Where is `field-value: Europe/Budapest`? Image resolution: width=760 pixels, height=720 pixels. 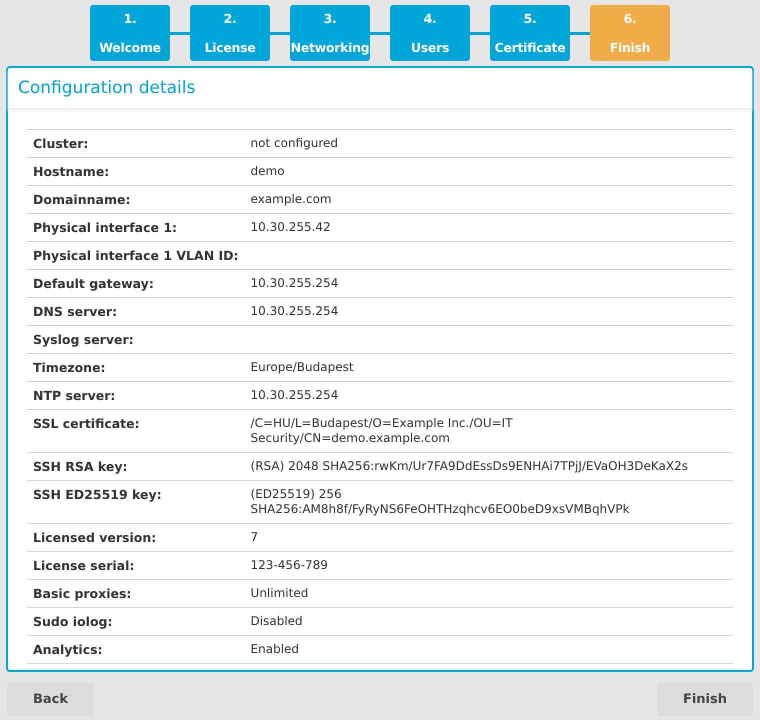
field-value: Europe/Budapest is located at coordinates (488, 368).